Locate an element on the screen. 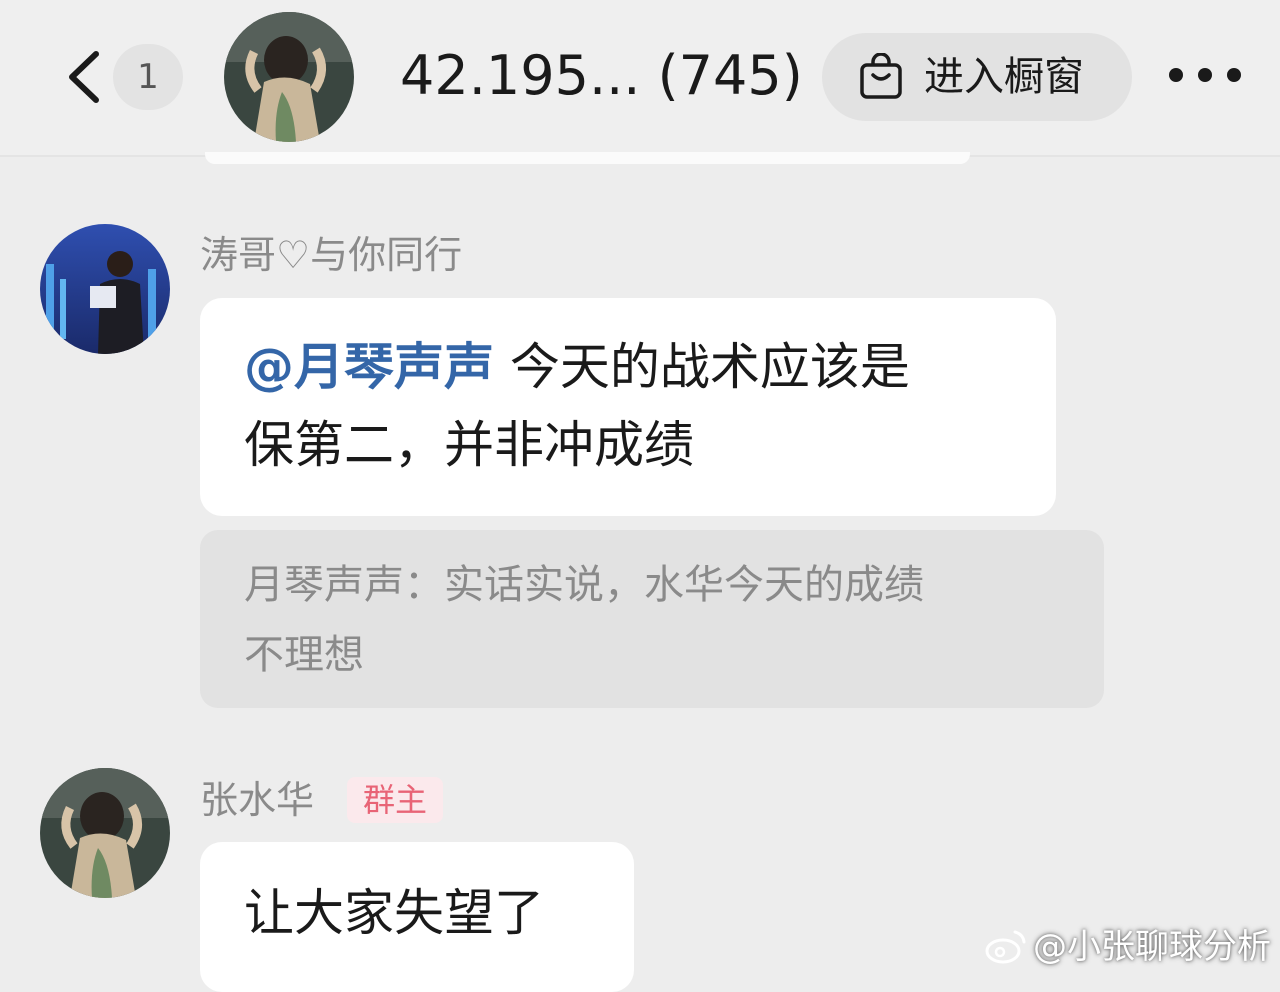  message-text-line1: 今天的战术应该是 is located at coordinates (709, 367).